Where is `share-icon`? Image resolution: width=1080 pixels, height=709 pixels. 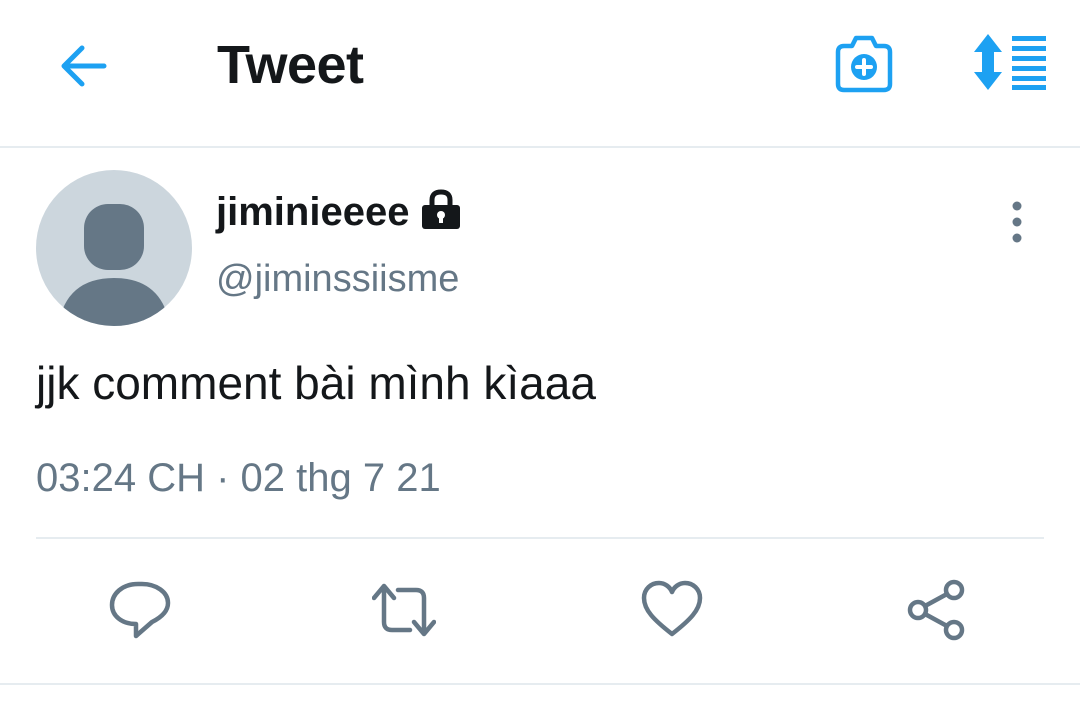 share-icon is located at coordinates (936, 610).